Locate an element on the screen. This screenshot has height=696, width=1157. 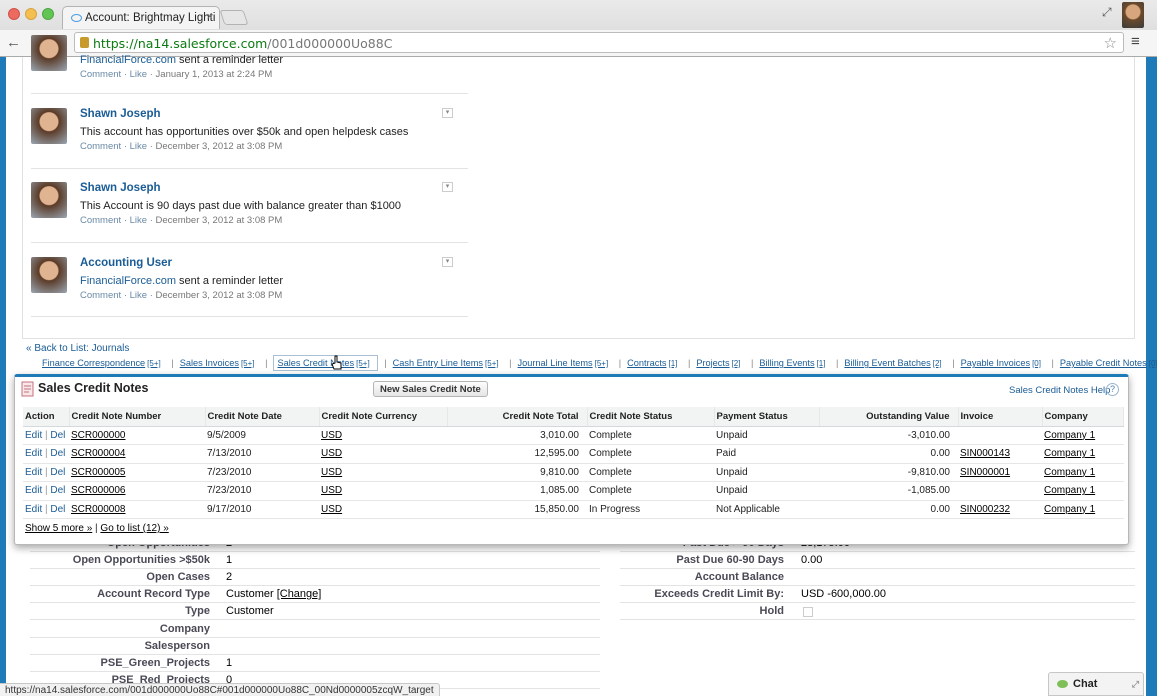
credit-note-number-link: SCR000006 is located at coordinates (98, 490).